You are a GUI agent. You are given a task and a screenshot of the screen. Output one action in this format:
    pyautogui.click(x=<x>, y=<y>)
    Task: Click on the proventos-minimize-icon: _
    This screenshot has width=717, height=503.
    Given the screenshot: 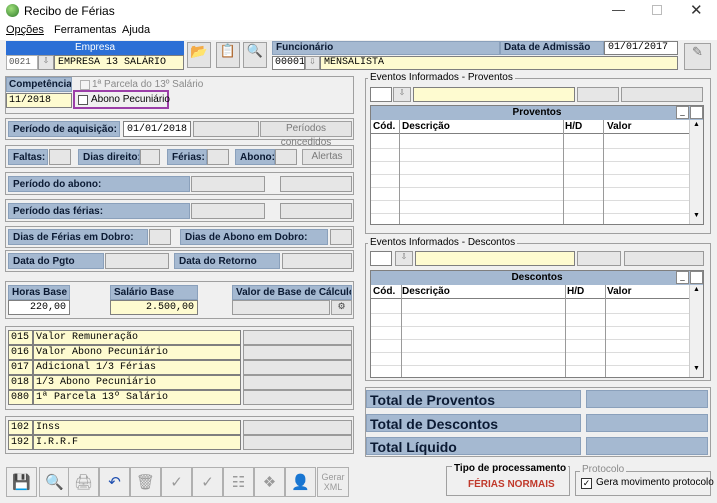 What is the action you would take?
    pyautogui.click(x=682, y=112)
    